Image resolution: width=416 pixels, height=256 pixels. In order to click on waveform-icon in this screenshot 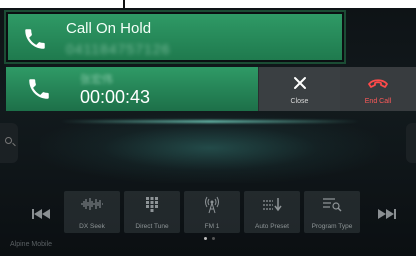, I will do `click(92, 204)`.